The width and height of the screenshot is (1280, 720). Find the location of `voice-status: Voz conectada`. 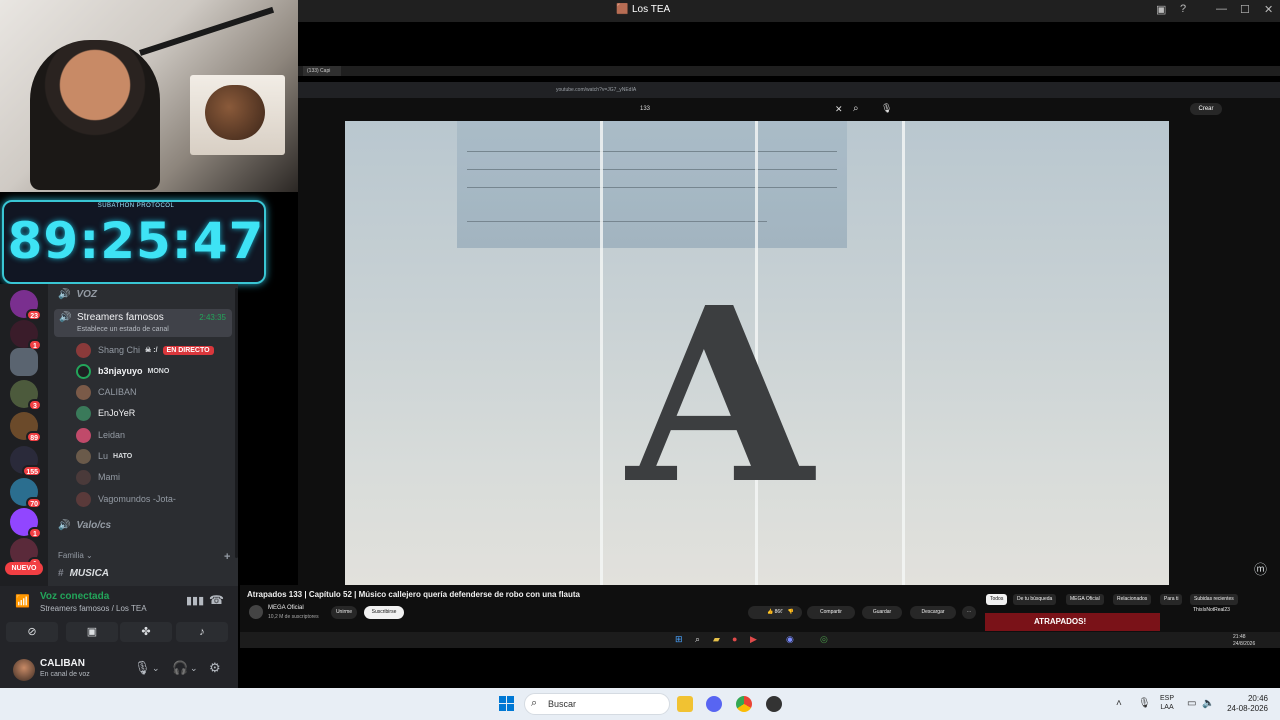

voice-status: Voz conectada is located at coordinates (75, 596).